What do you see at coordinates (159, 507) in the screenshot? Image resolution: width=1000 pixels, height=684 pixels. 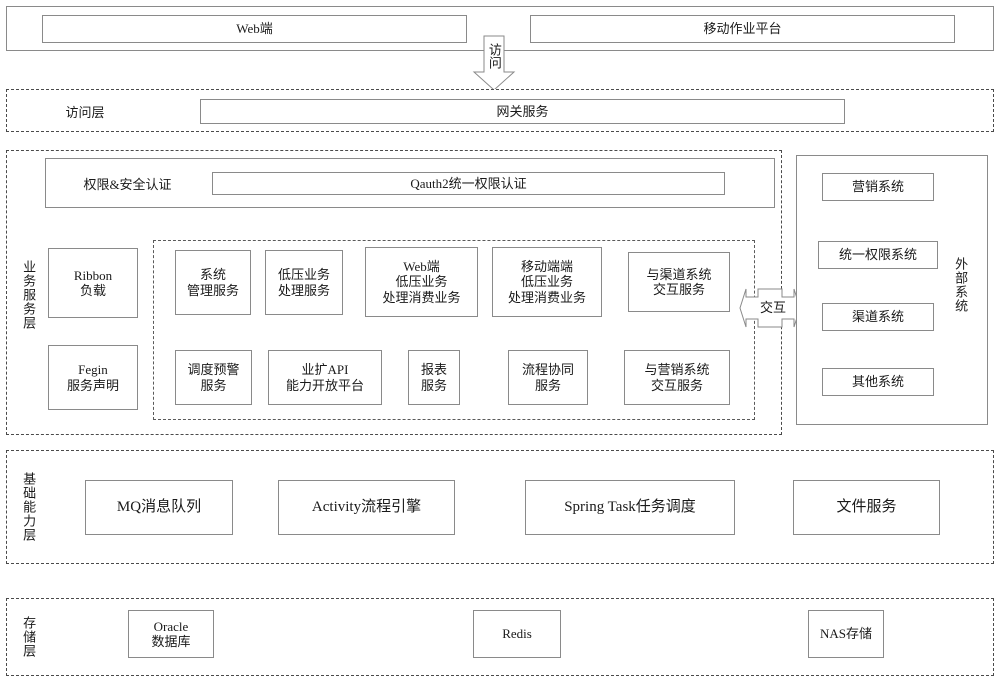 I see `capability-box-mq-message-queue: MQ消息队列` at bounding box center [159, 507].